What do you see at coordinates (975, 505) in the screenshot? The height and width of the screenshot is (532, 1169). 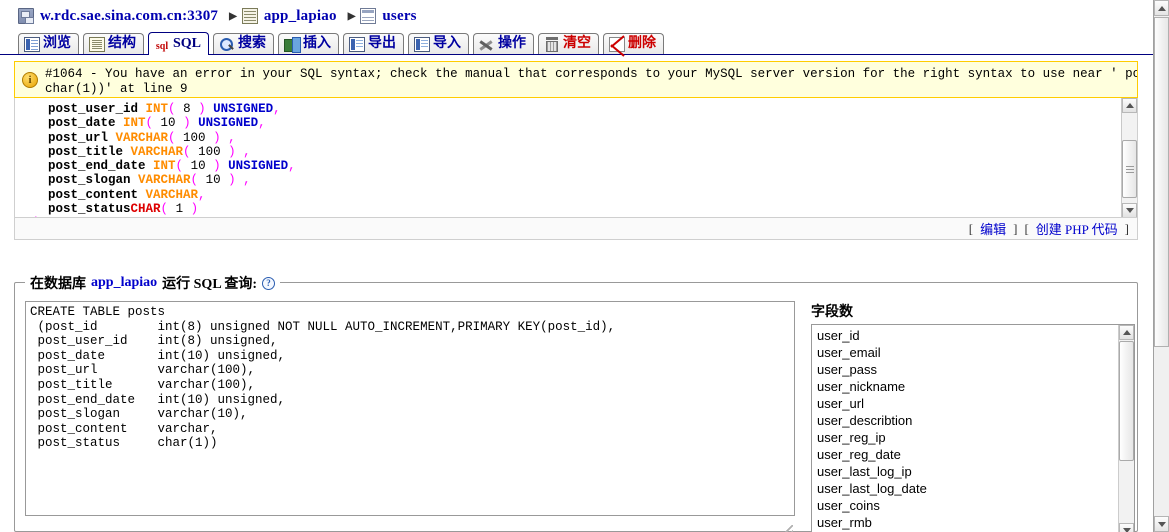 I see `column-list-item: user_coins` at bounding box center [975, 505].